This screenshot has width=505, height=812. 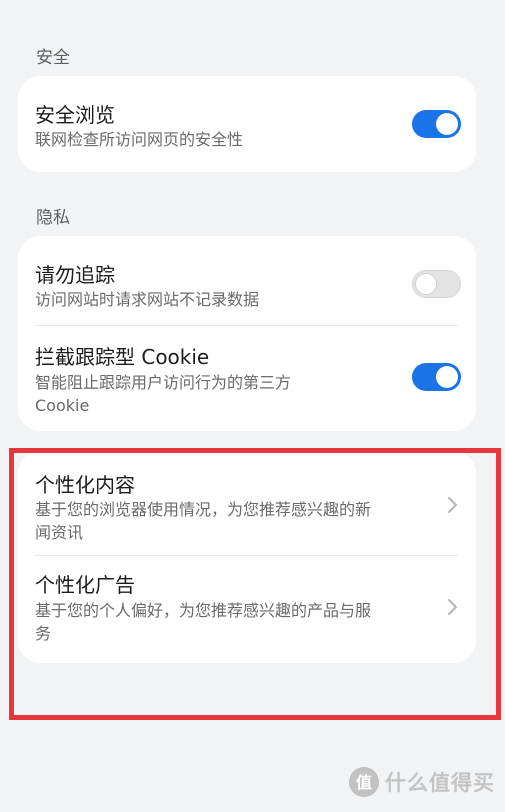 I want to click on safe-browsing-row: 安全浏览 联网检查所访问网页的安全性, so click(x=255, y=124).